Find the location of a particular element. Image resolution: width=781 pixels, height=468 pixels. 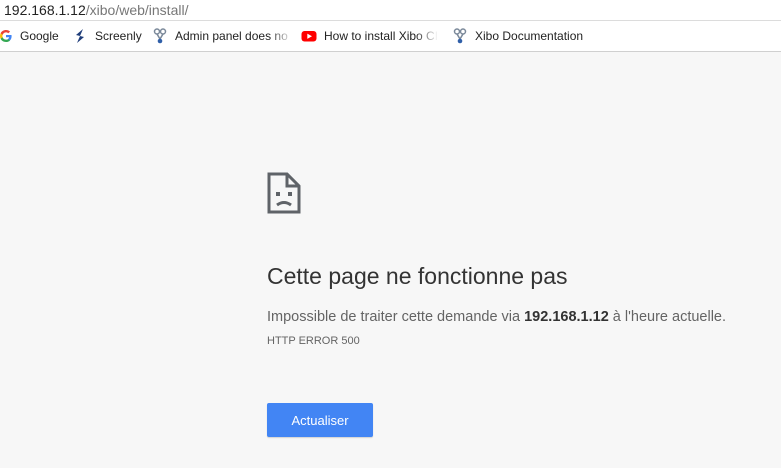

message-text-end: à l'heure actuelle. is located at coordinates (667, 317).